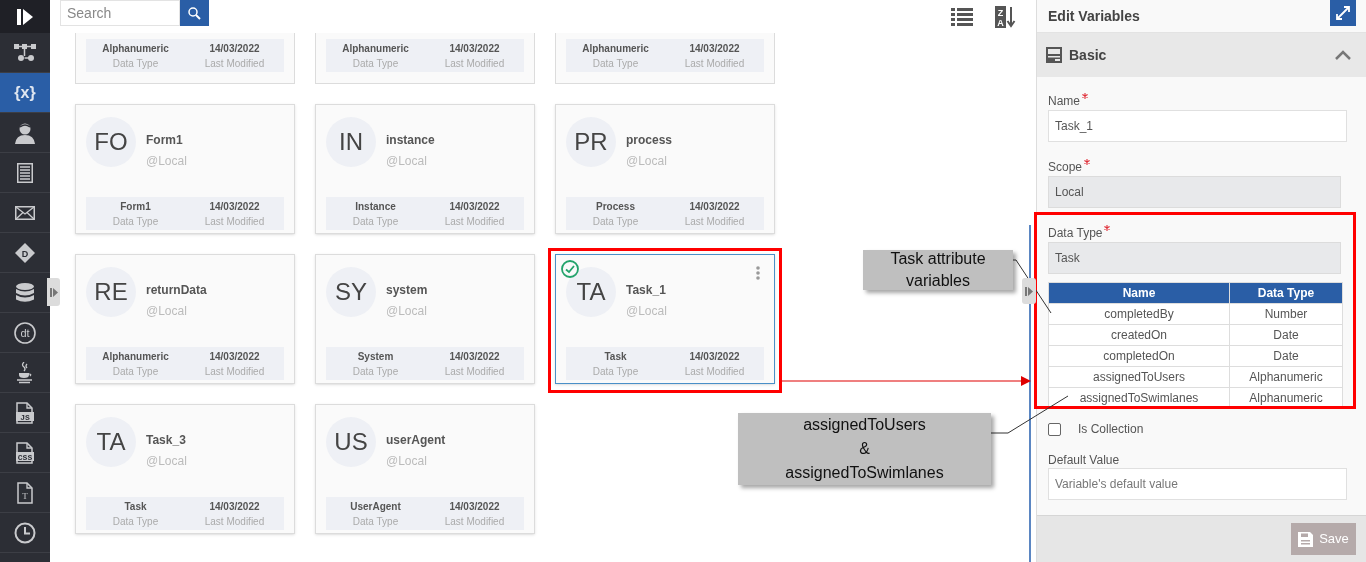 The image size is (1366, 562). Describe the element at coordinates (25, 52) in the screenshot. I see `flow-diagram-icon` at that location.